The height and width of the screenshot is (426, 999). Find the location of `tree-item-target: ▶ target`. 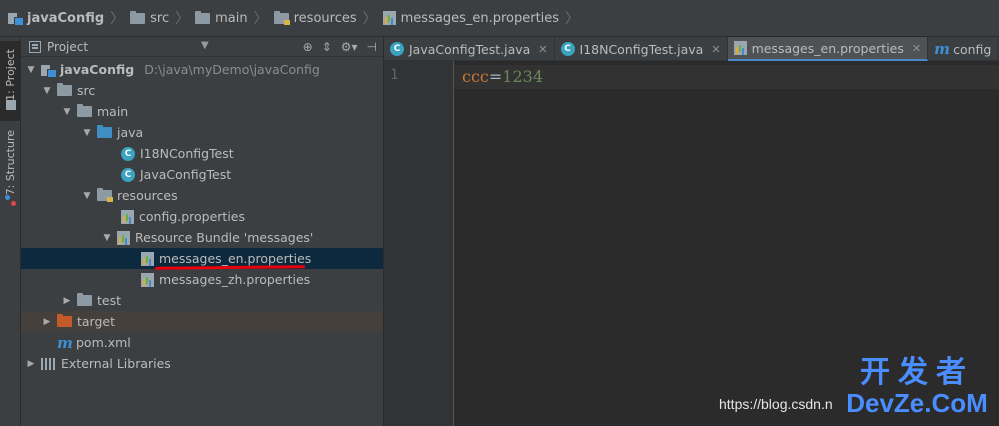

tree-item-target: ▶ target is located at coordinates (202, 321).